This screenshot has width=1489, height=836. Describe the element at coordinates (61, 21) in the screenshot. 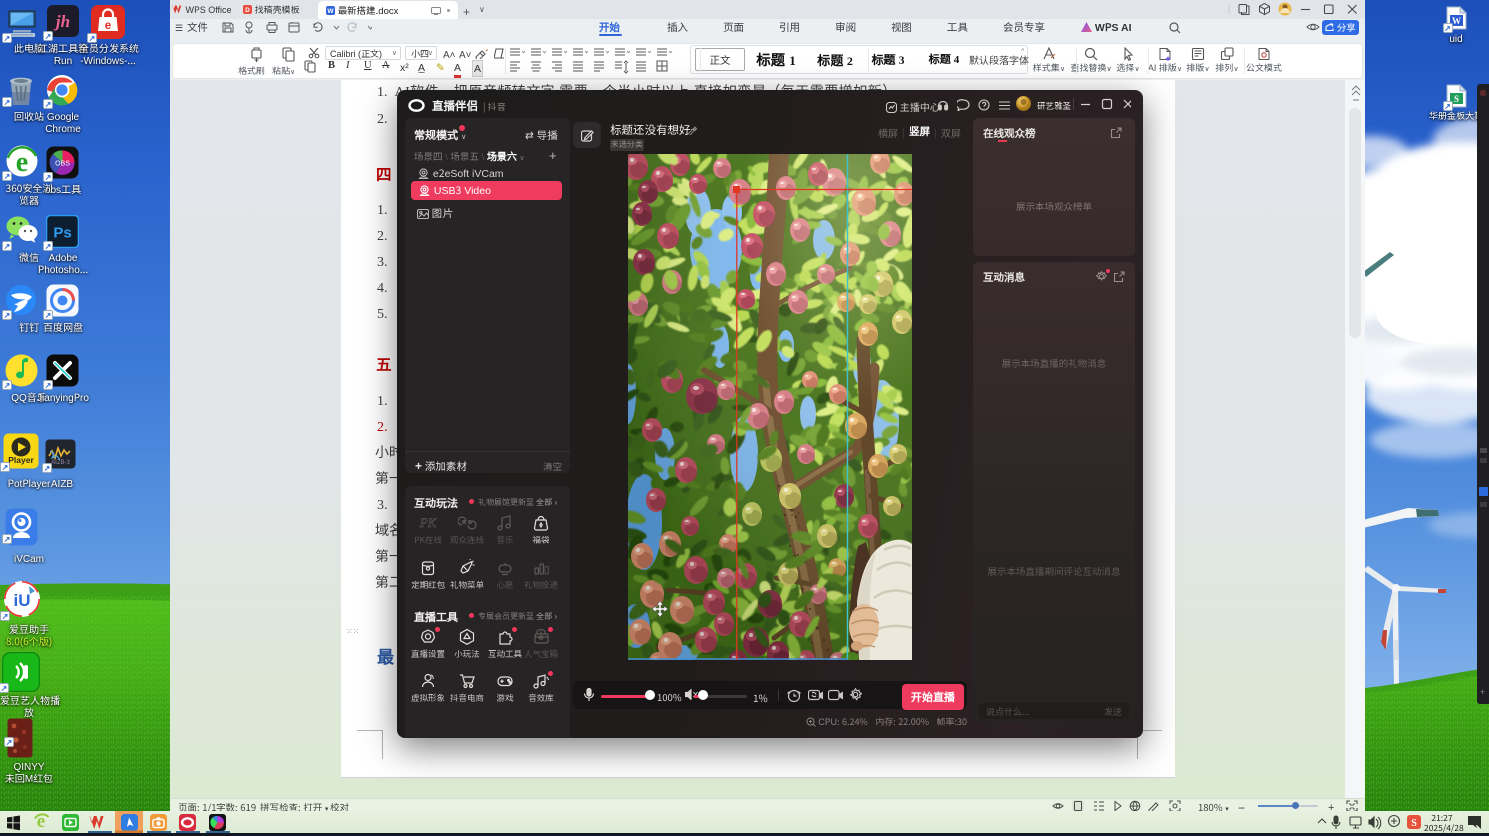

I see `svg-text: jh` at that location.